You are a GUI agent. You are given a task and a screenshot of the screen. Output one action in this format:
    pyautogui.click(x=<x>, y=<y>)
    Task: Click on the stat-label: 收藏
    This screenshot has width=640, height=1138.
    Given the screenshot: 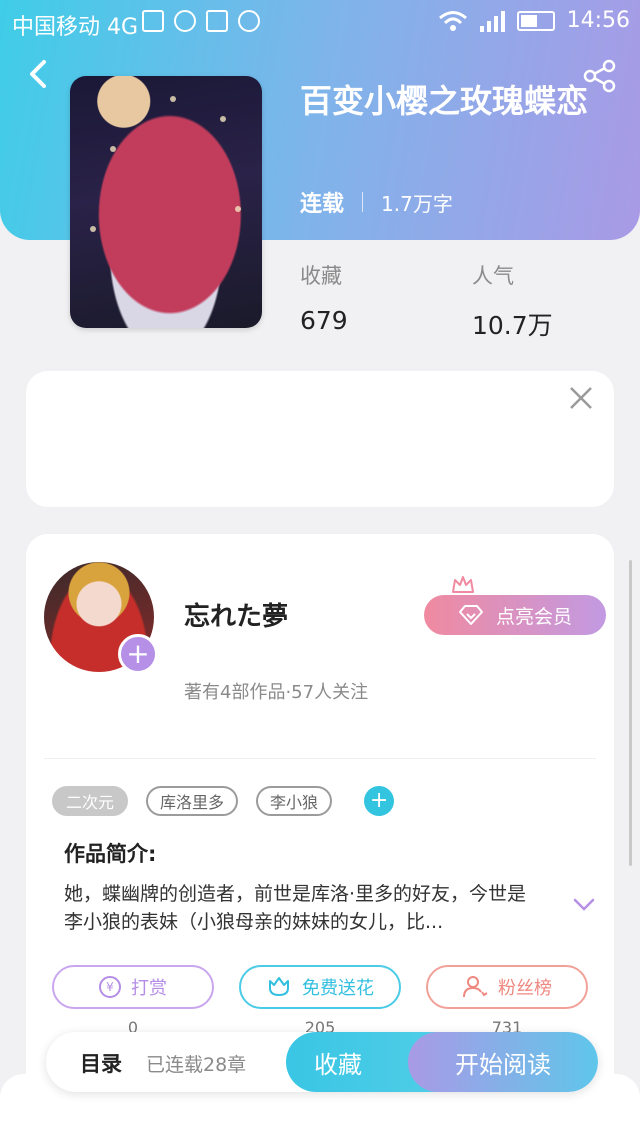 What is the action you would take?
    pyautogui.click(x=321, y=276)
    